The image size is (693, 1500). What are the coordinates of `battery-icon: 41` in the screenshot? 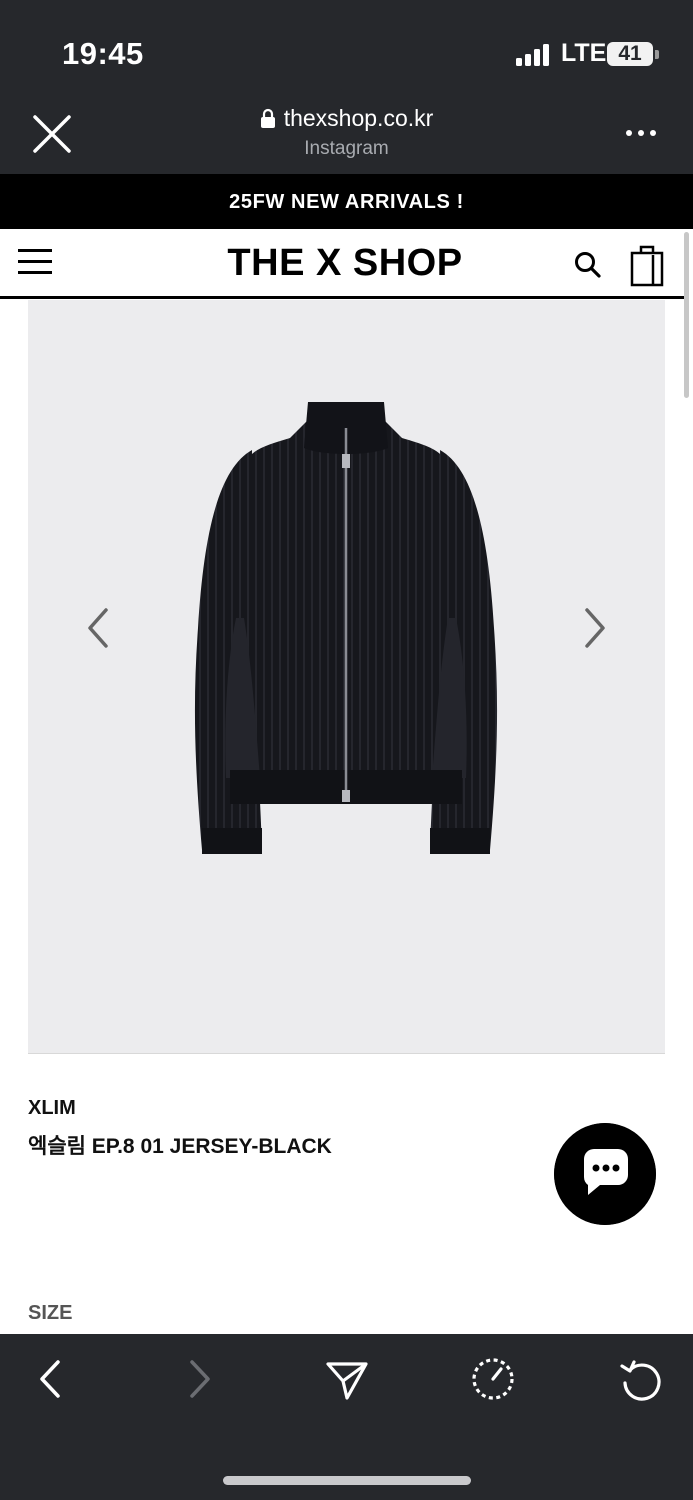 It's located at (630, 54).